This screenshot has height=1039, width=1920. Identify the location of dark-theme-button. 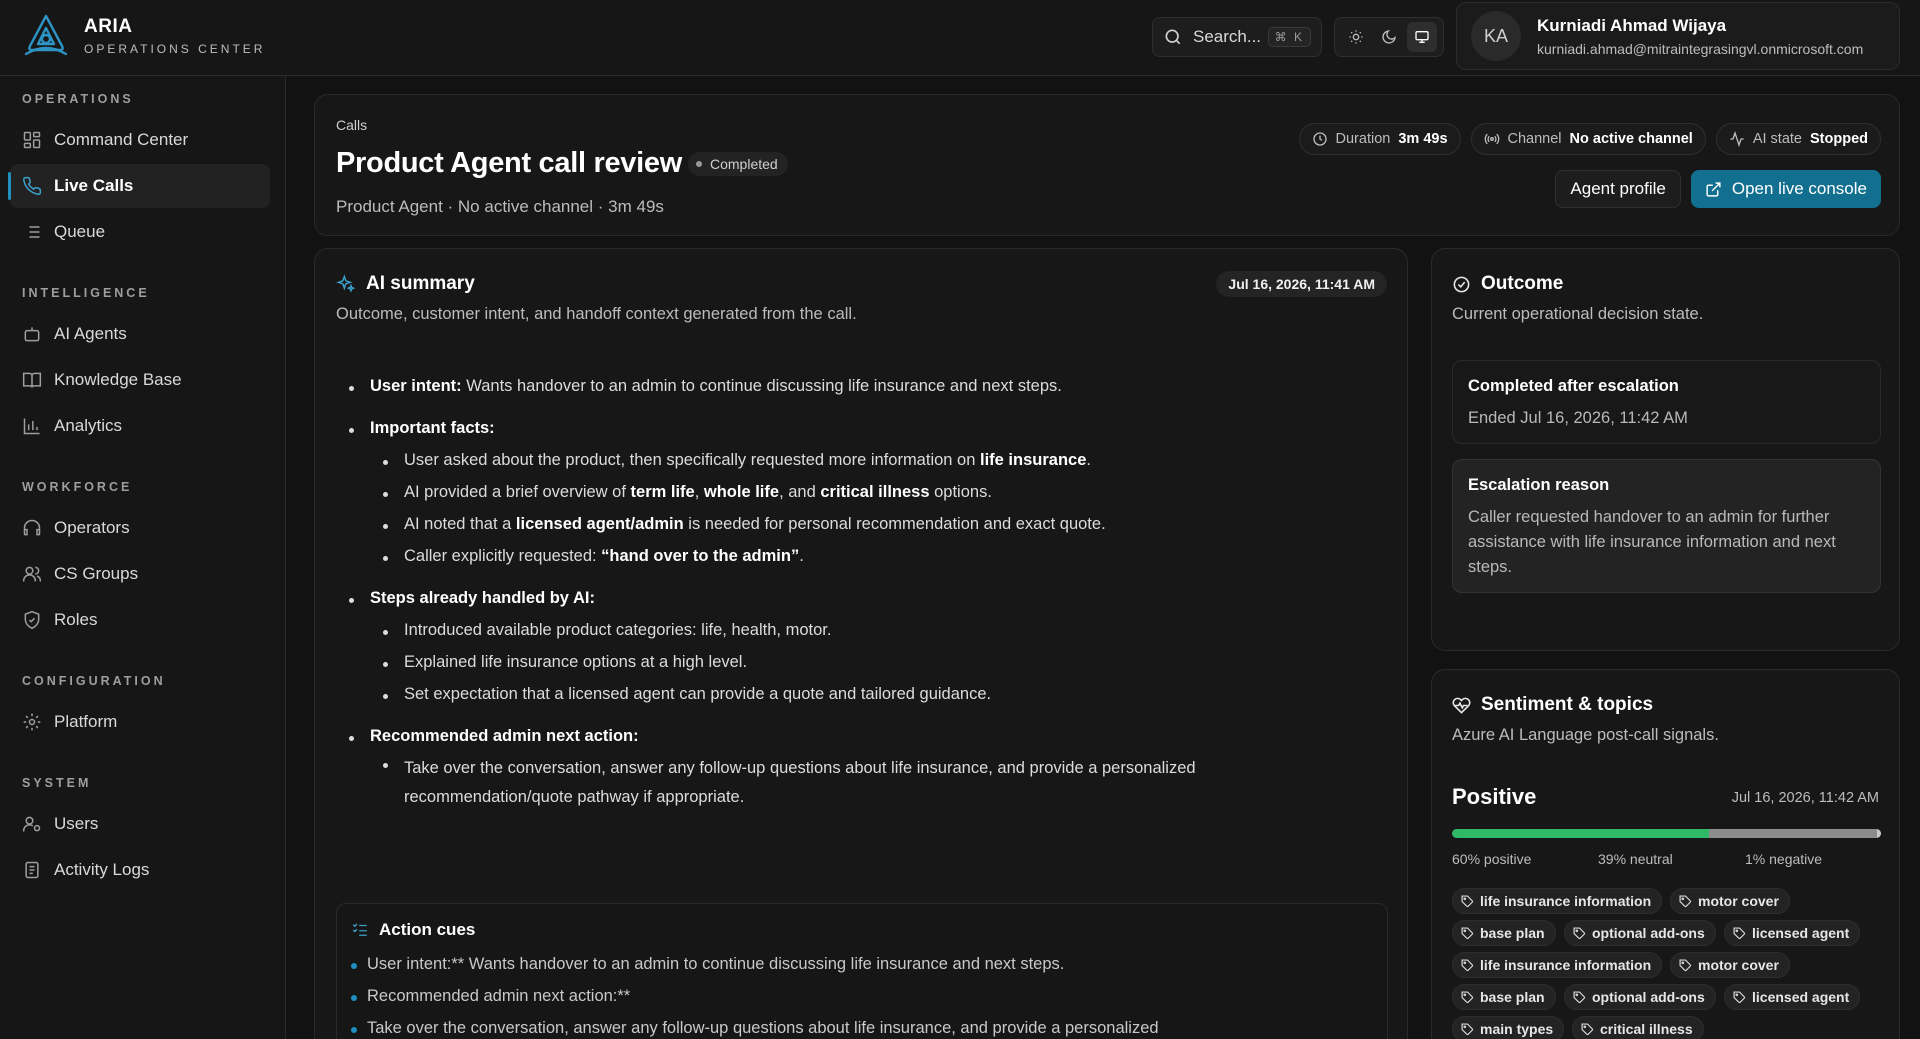
(1389, 37).